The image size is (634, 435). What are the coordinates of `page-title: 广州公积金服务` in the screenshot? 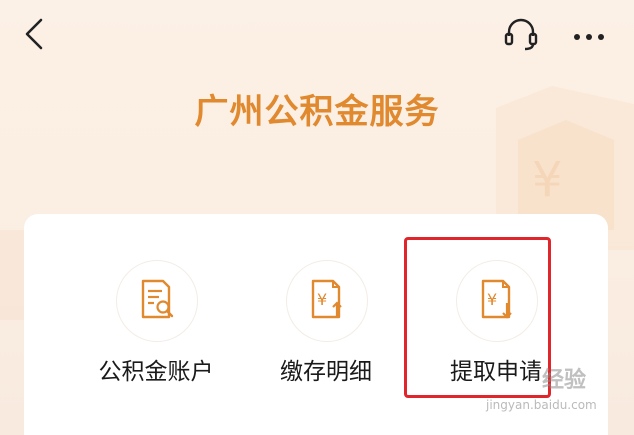 It's located at (317, 112).